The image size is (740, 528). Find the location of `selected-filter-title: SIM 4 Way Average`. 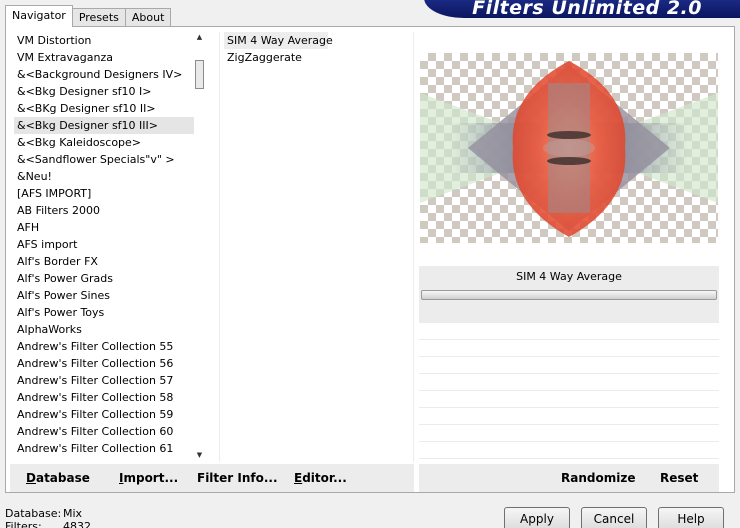

selected-filter-title: SIM 4 Way Average is located at coordinates (569, 276).